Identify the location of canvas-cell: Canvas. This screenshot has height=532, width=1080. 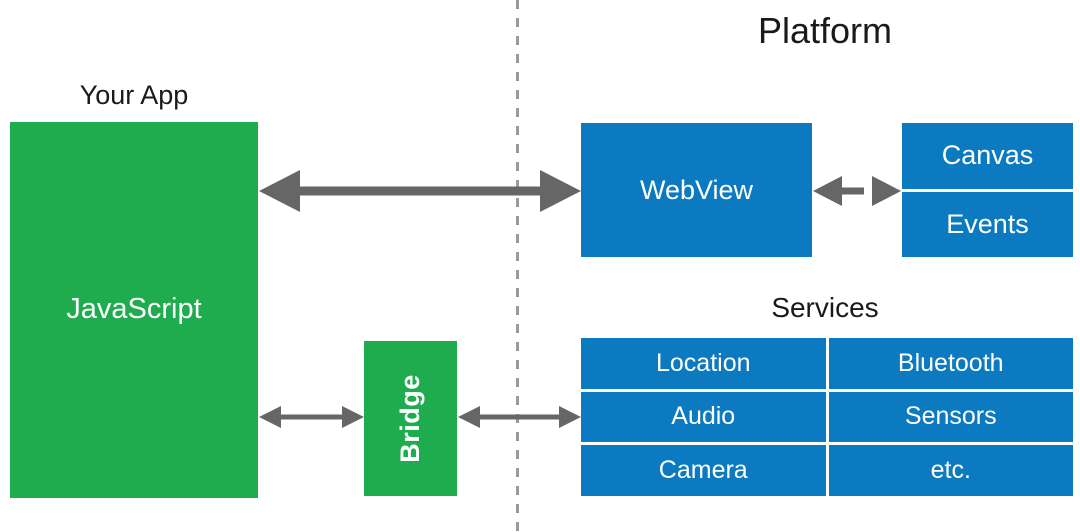
(987, 156).